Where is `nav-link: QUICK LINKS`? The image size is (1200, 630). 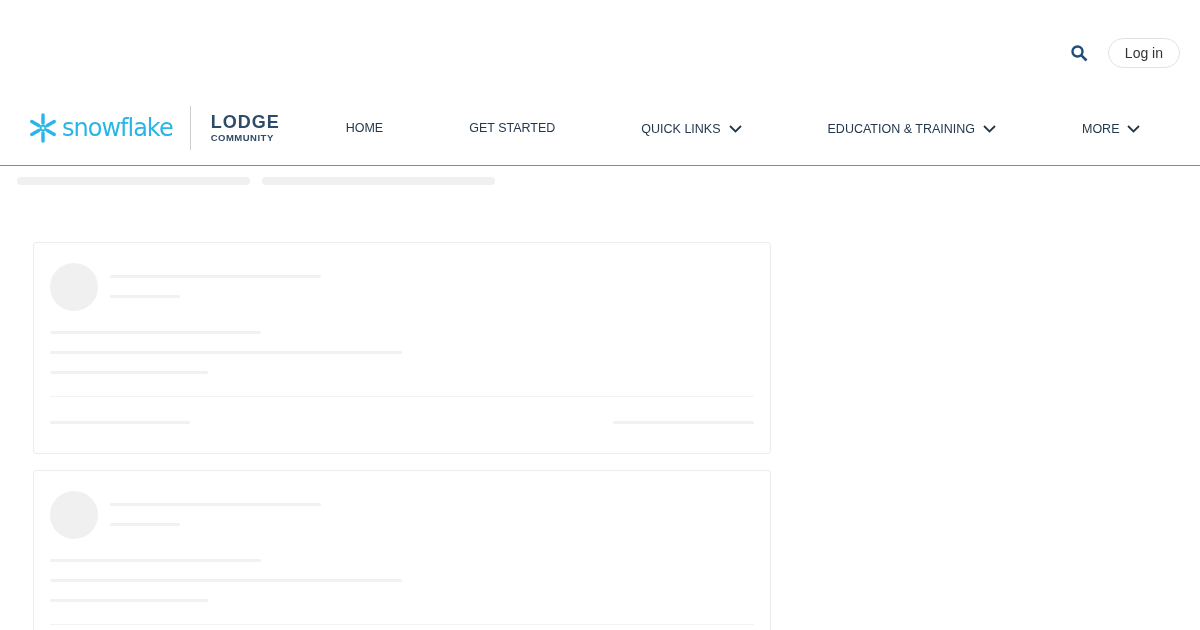
nav-link: QUICK LINKS is located at coordinates (691, 129).